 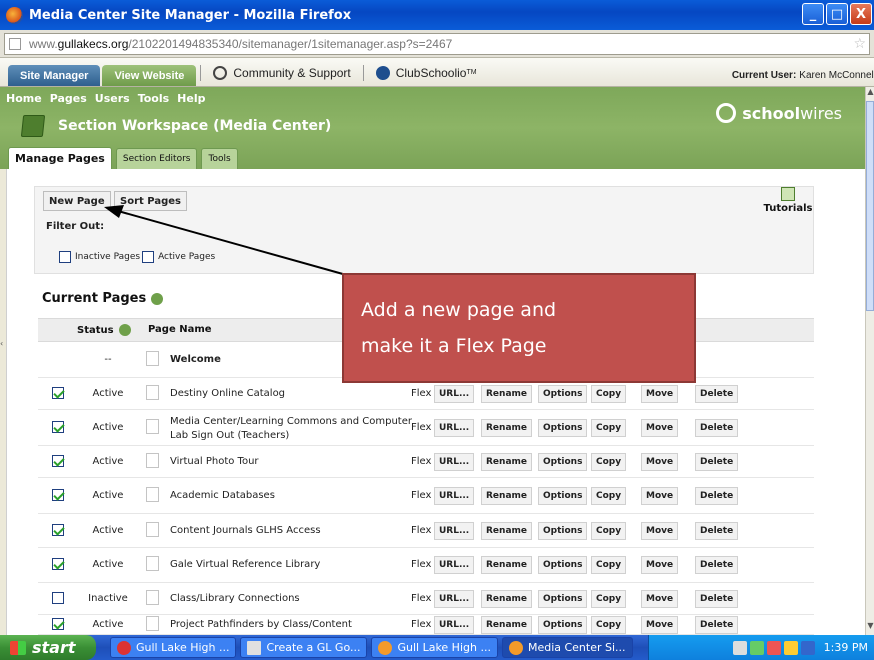 I want to click on collapse-arrow-icon: ‹, so click(x=1, y=343).